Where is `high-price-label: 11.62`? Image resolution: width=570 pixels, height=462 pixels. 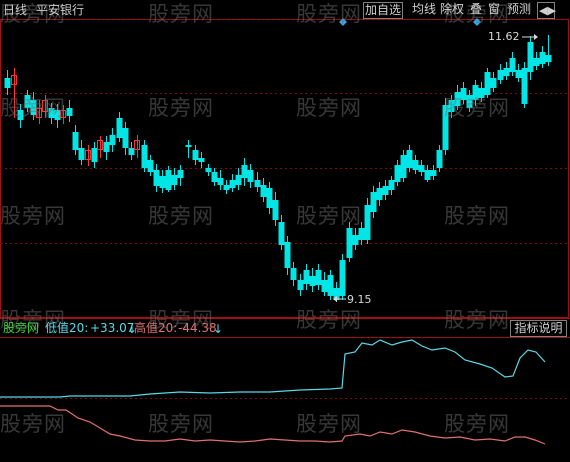
high-price-label: 11.62 is located at coordinates (504, 36).